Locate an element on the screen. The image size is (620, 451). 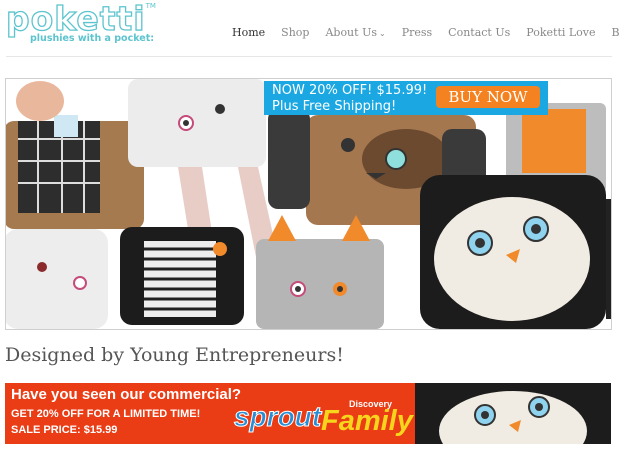
banner-price: SALE PRICE: $15.99 is located at coordinates (64, 430).